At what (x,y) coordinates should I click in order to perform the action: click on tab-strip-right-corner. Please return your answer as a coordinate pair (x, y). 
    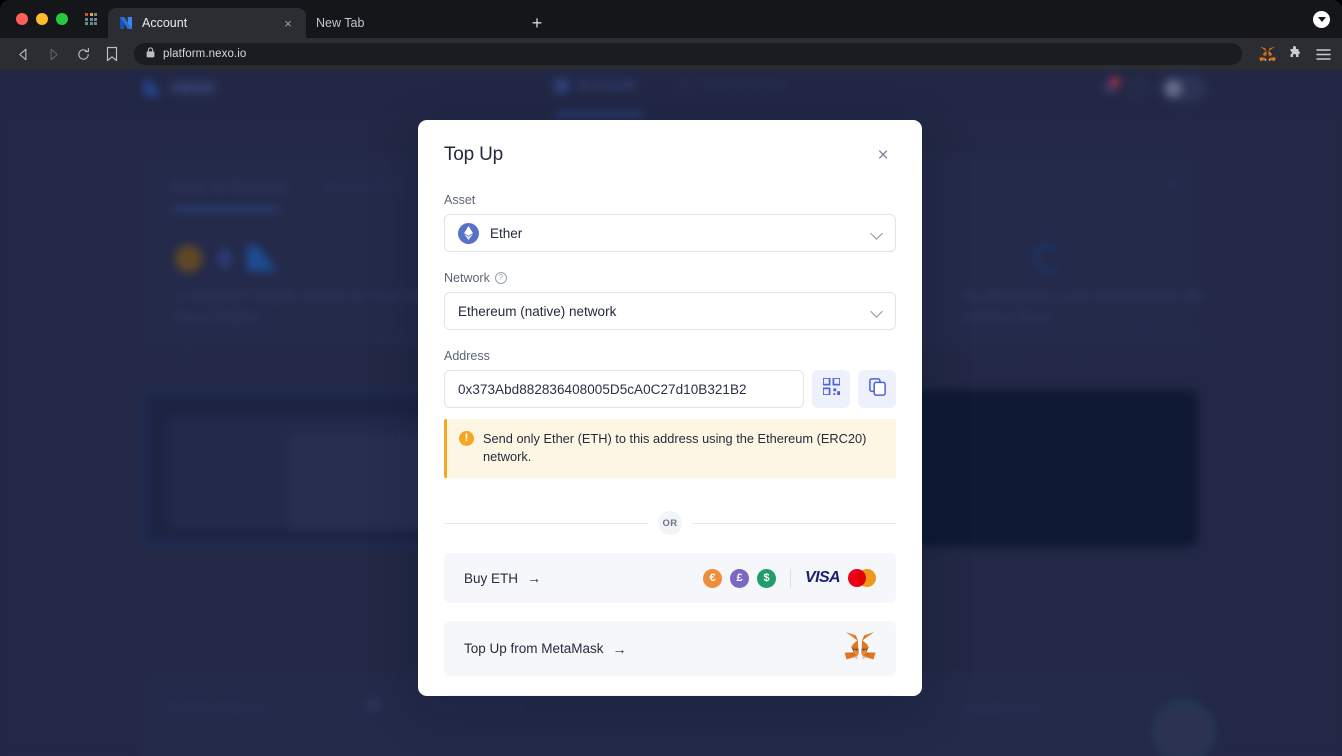
    Looking at the image, I should click on (1282, 19).